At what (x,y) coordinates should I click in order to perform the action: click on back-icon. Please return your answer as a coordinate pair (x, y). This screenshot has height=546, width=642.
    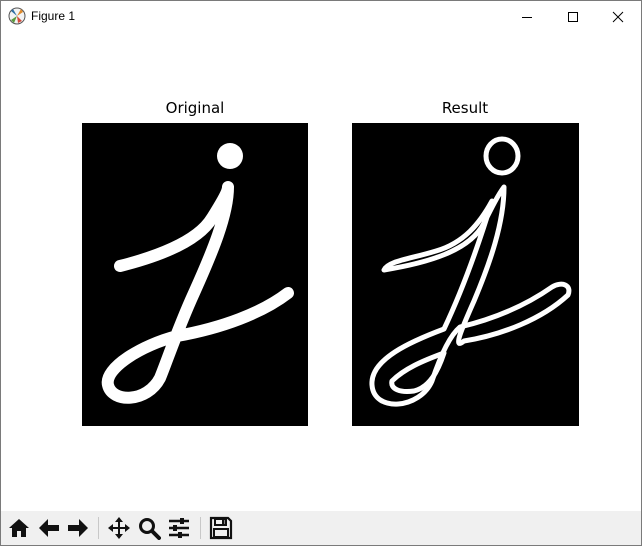
    Looking at the image, I should click on (49, 528).